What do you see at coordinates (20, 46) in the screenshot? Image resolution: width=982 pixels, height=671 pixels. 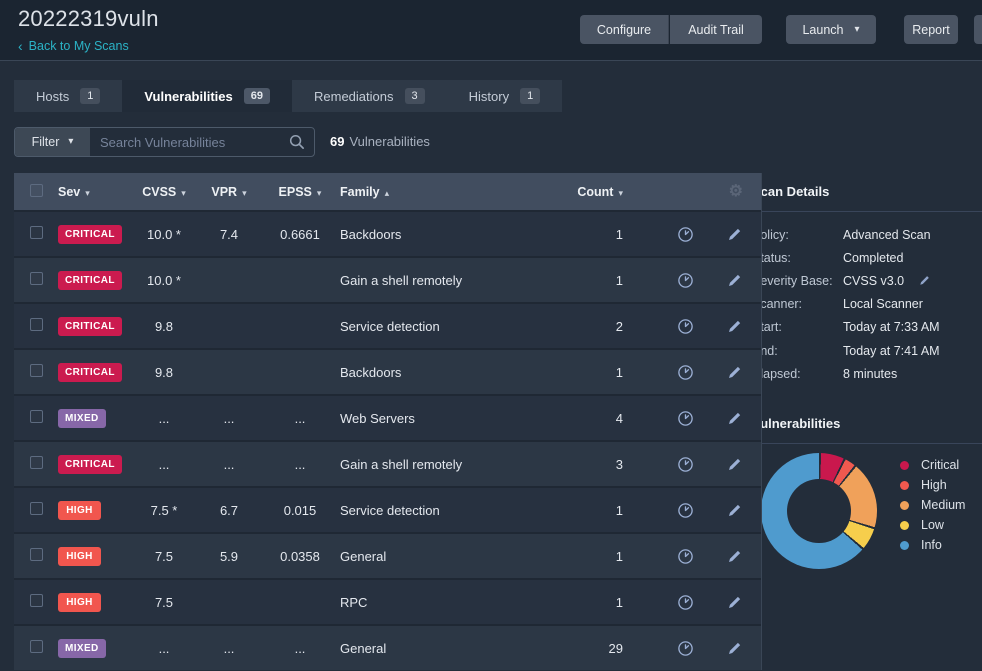 I see `chevron-left-icon: ‹` at bounding box center [20, 46].